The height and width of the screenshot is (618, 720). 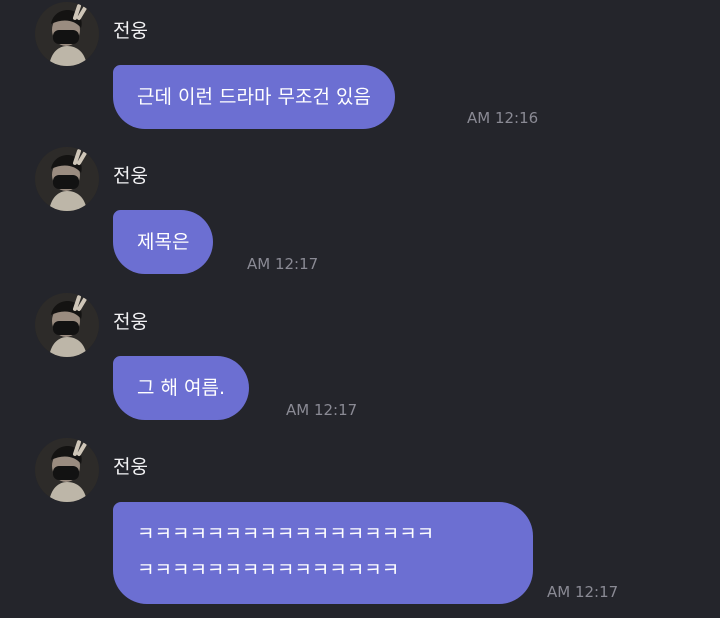 I want to click on message-bubble: 근데 이런 드라마 무조건 있음, so click(x=254, y=97).